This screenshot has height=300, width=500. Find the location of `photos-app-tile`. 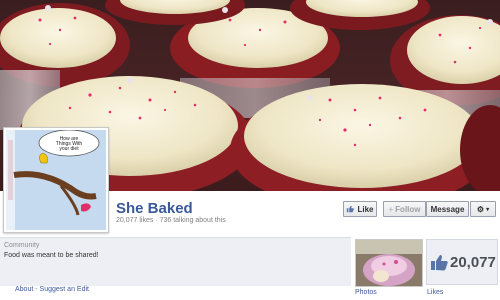

photos-app-tile is located at coordinates (389, 263).